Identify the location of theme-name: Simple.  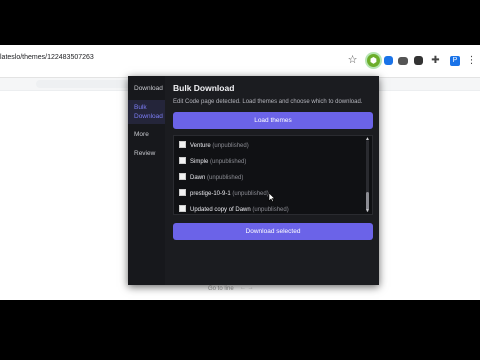
(199, 162).